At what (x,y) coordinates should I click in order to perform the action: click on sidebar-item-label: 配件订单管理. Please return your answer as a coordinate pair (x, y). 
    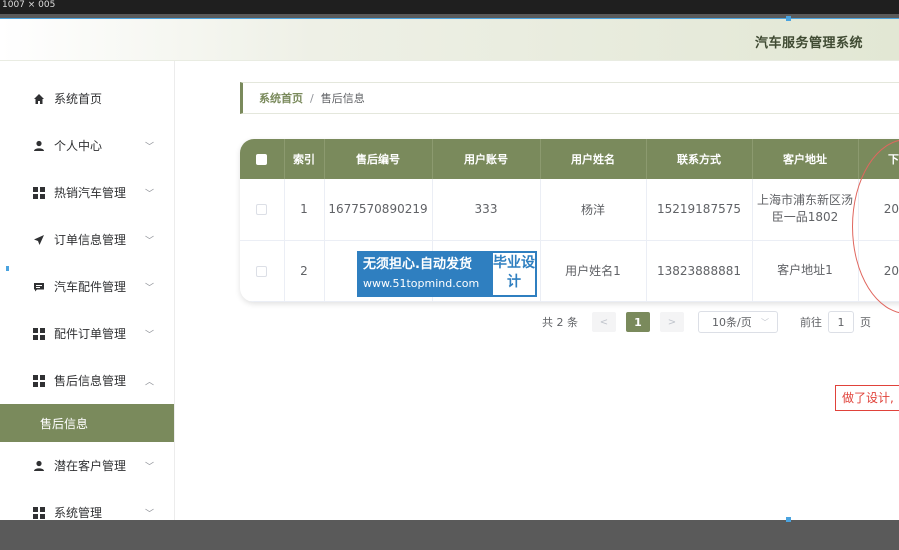
    Looking at the image, I should click on (90, 334).